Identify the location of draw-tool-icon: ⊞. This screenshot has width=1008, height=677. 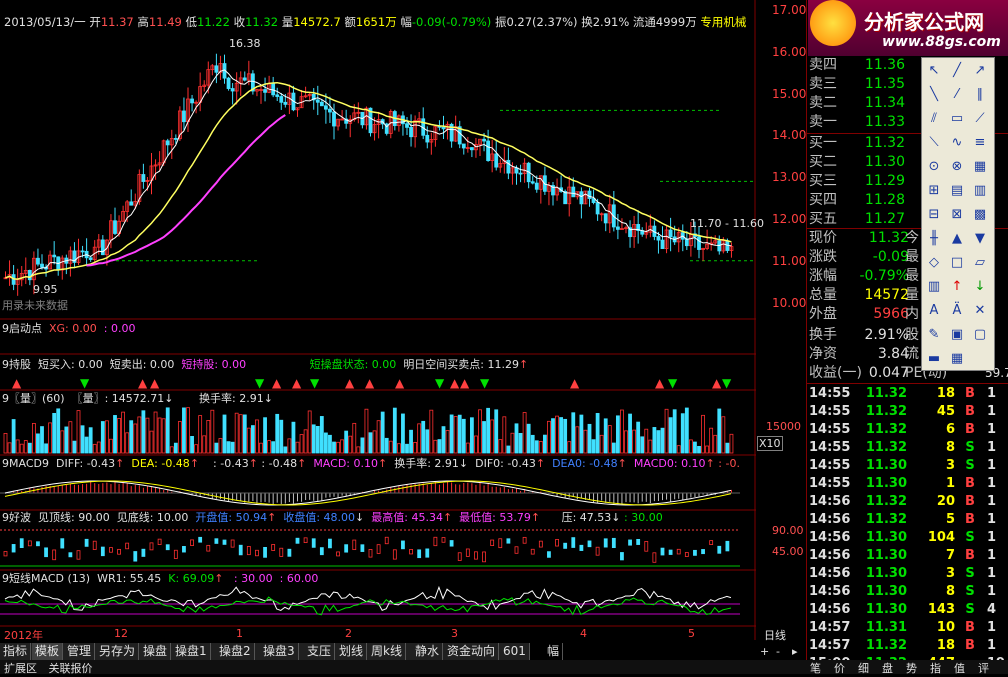
(934, 191).